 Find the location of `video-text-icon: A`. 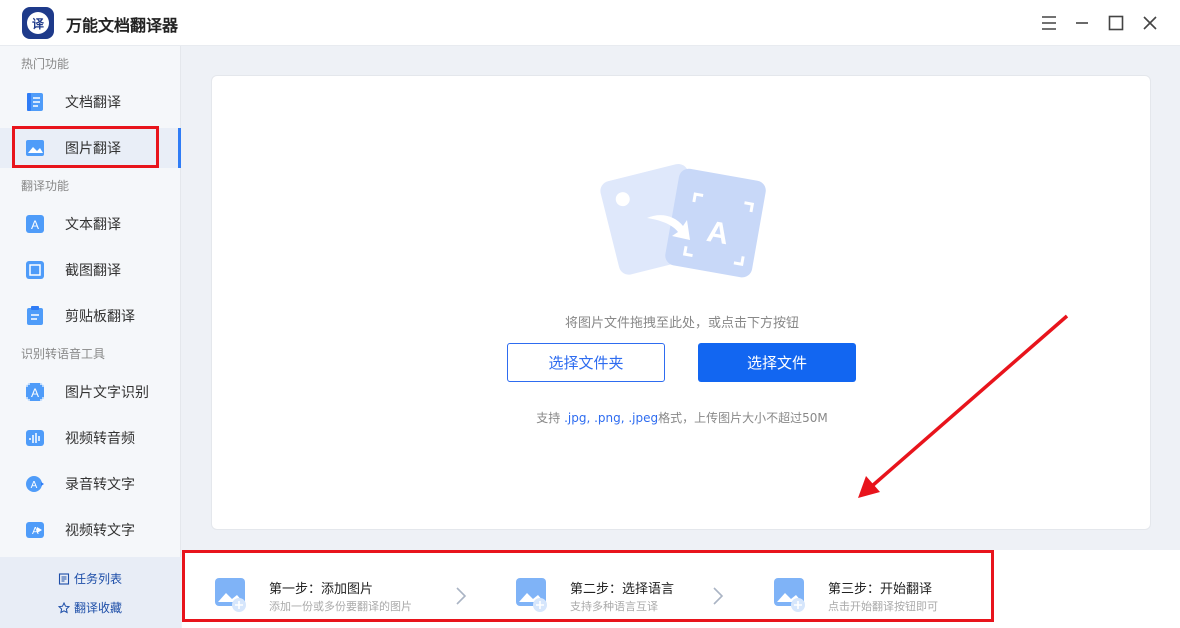

video-text-icon: A is located at coordinates (35, 530).